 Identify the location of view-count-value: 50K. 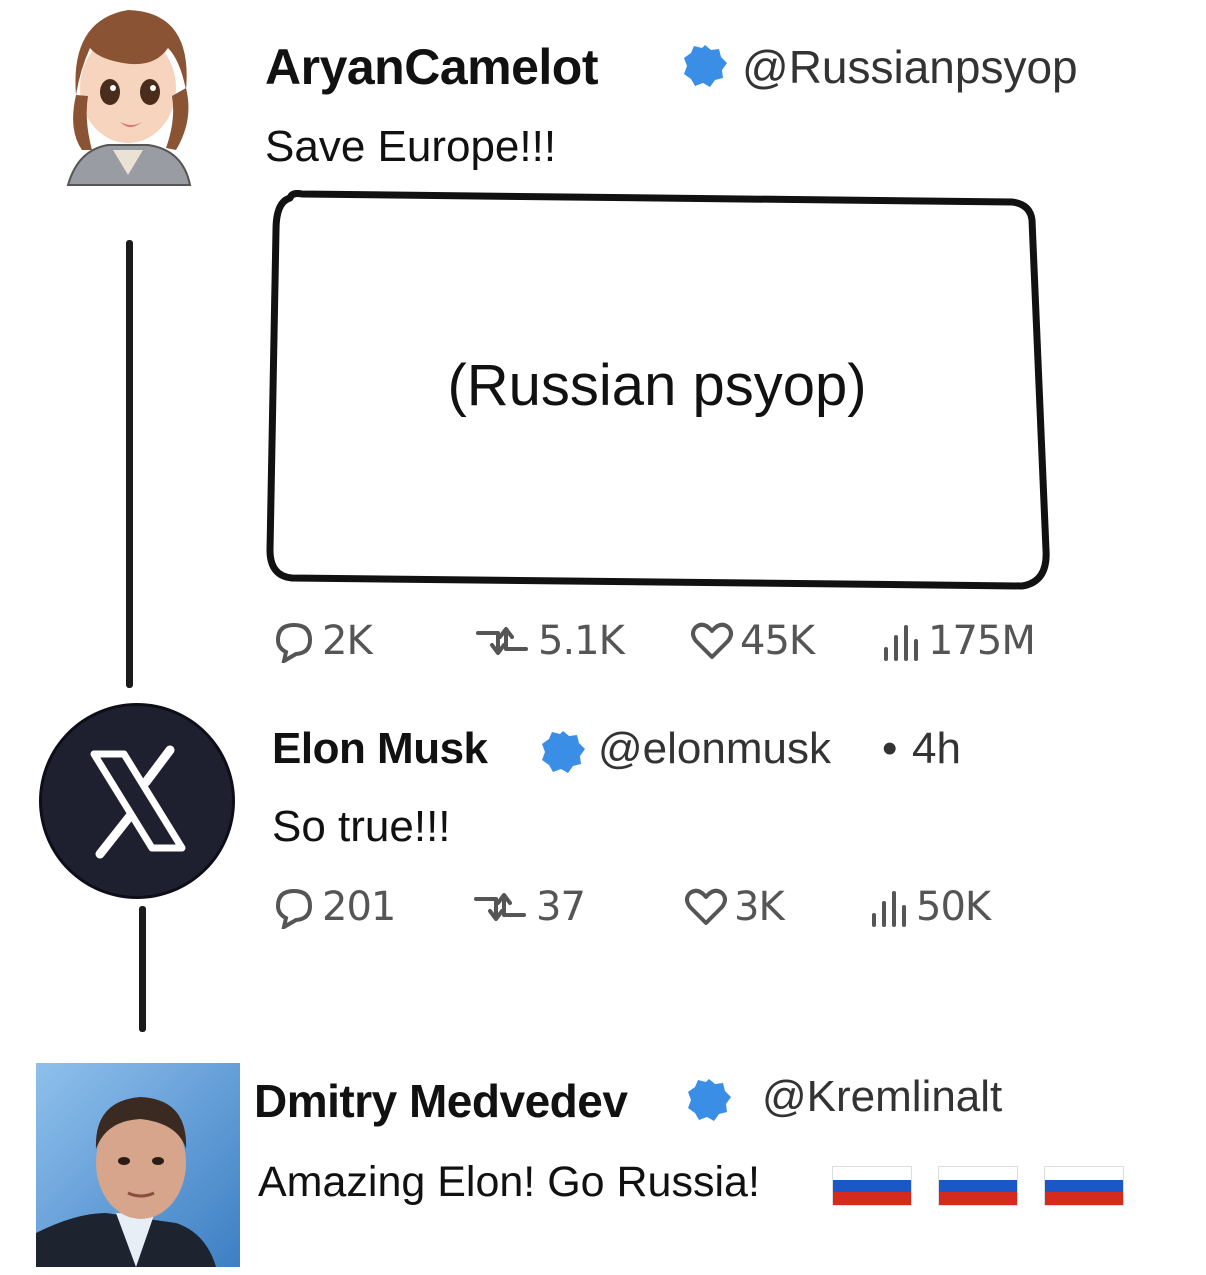
(953, 907).